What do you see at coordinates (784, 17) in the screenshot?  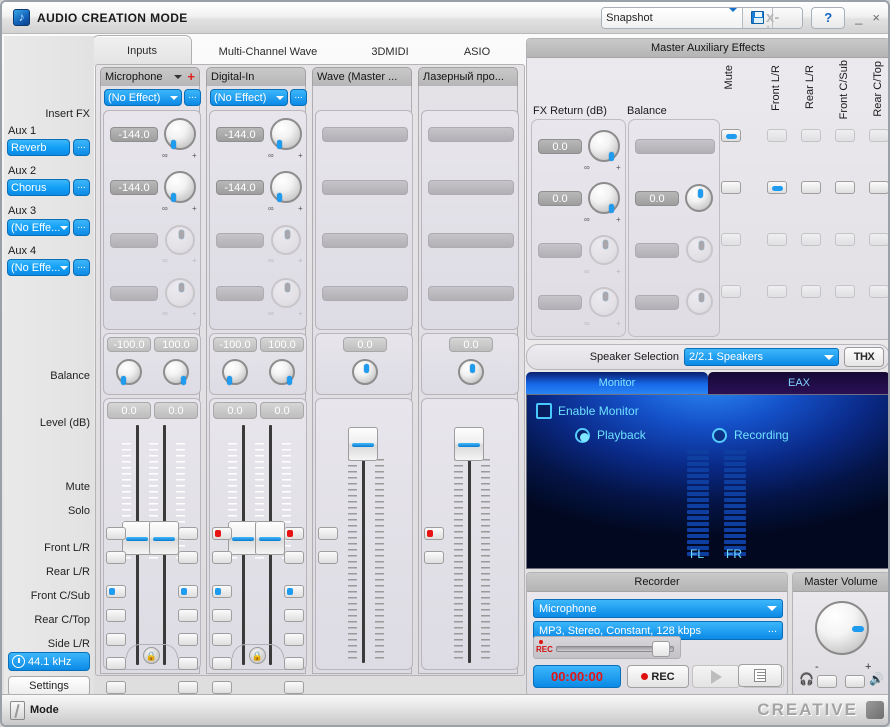 I see `delete-snapshot-button: close-x-icon` at bounding box center [784, 17].